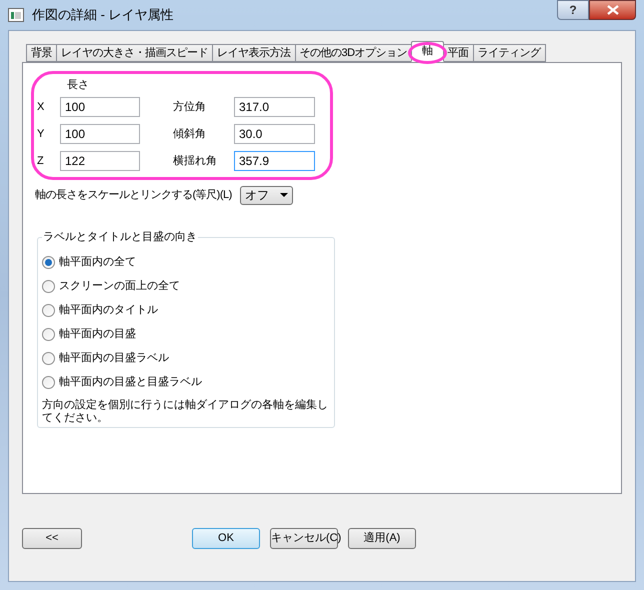 The width and height of the screenshot is (644, 590). What do you see at coordinates (274, 107) in the screenshot?
I see `angle-field: 317.0` at bounding box center [274, 107].